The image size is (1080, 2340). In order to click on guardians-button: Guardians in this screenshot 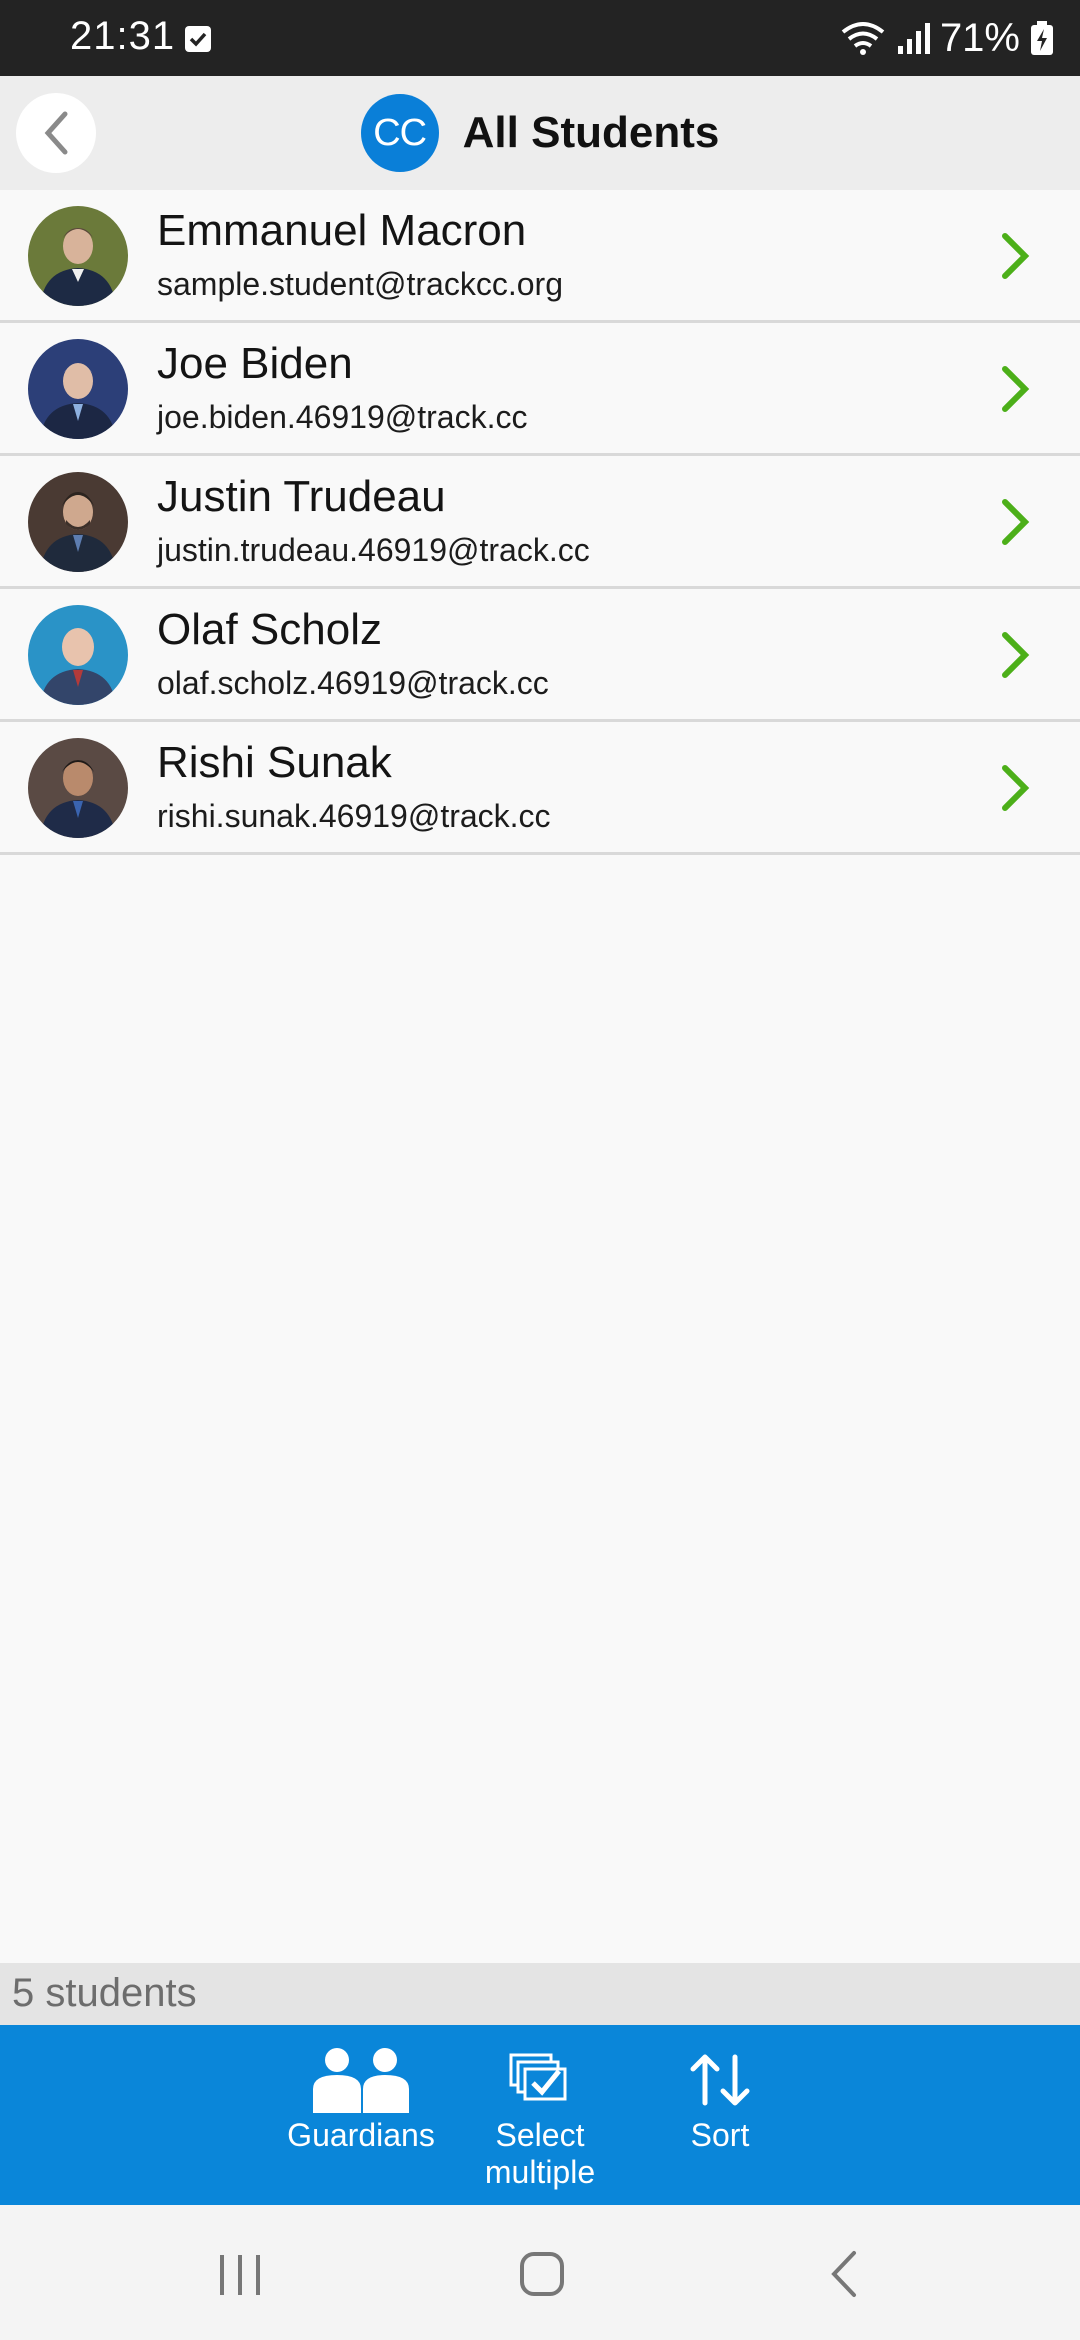, I will do `click(361, 2100)`.